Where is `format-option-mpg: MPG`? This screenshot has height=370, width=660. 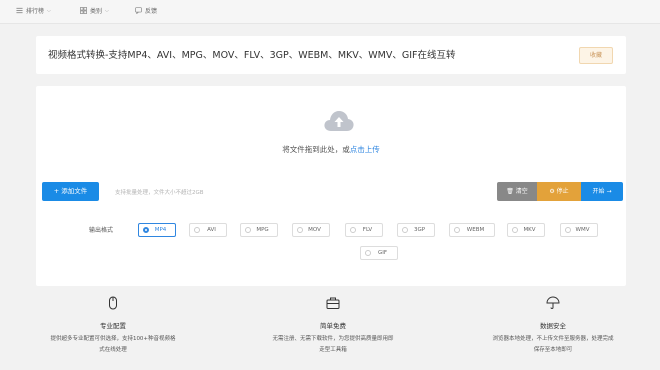 format-option-mpg: MPG is located at coordinates (259, 230).